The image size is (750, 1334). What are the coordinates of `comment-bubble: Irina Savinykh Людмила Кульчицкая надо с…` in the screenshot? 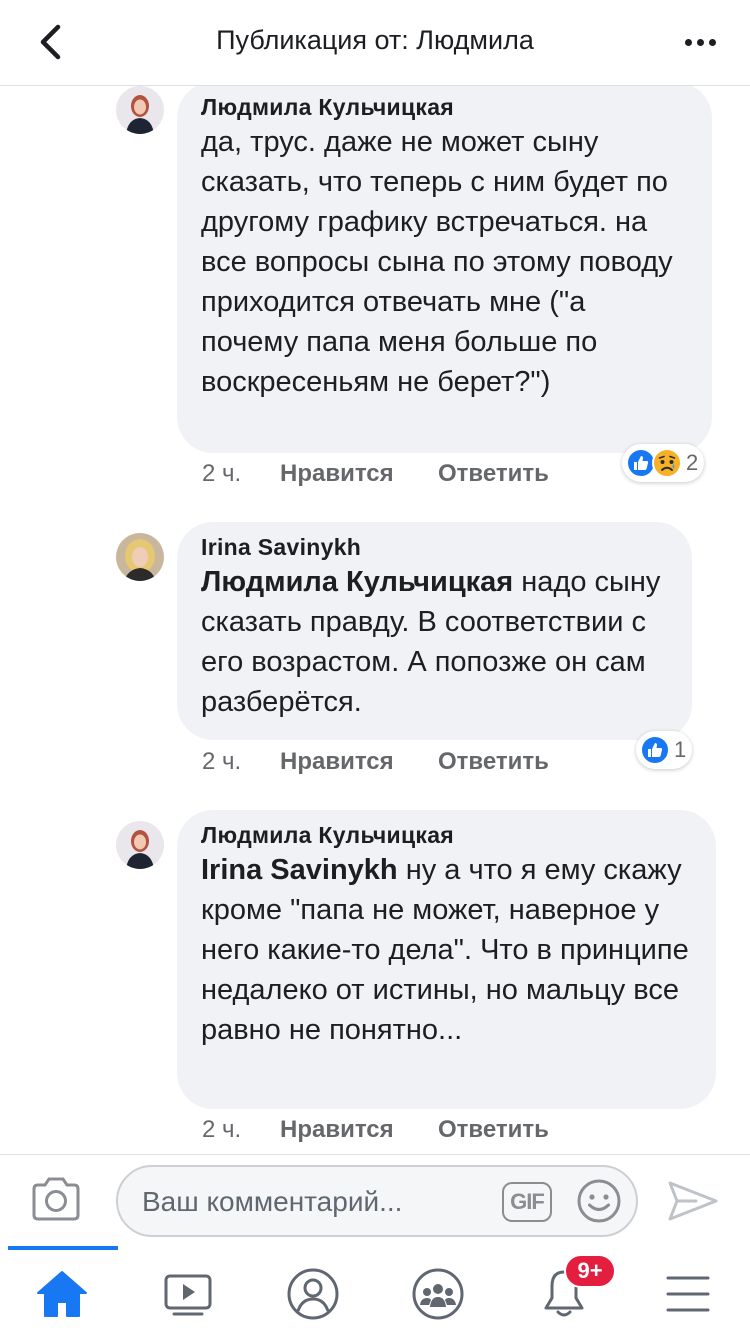 It's located at (434, 631).